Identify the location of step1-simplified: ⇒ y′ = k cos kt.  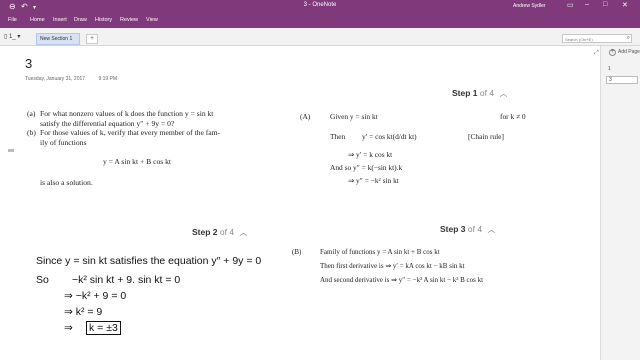
(370, 154).